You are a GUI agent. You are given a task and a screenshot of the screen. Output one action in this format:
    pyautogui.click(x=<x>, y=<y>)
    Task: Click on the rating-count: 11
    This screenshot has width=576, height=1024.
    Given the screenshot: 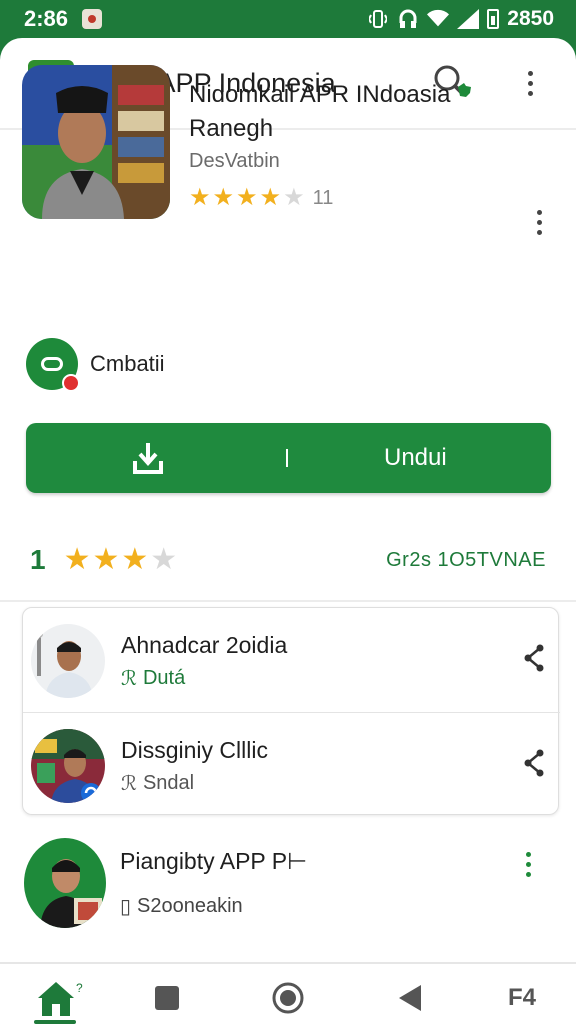 What is the action you would take?
    pyautogui.click(x=323, y=197)
    